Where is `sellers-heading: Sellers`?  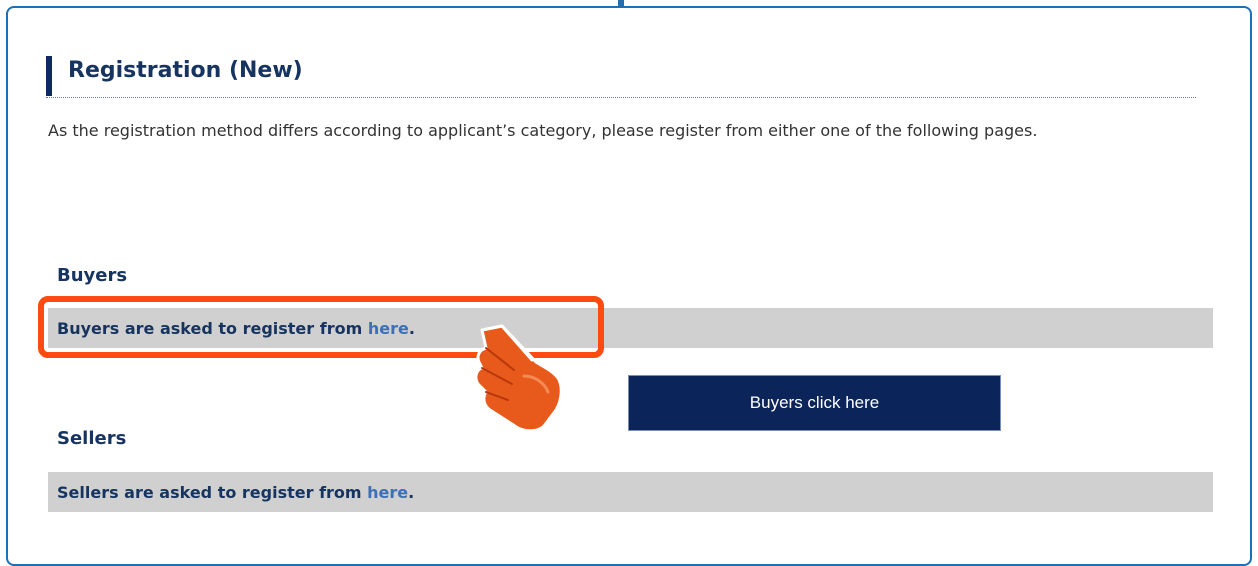 sellers-heading: Sellers is located at coordinates (92, 438).